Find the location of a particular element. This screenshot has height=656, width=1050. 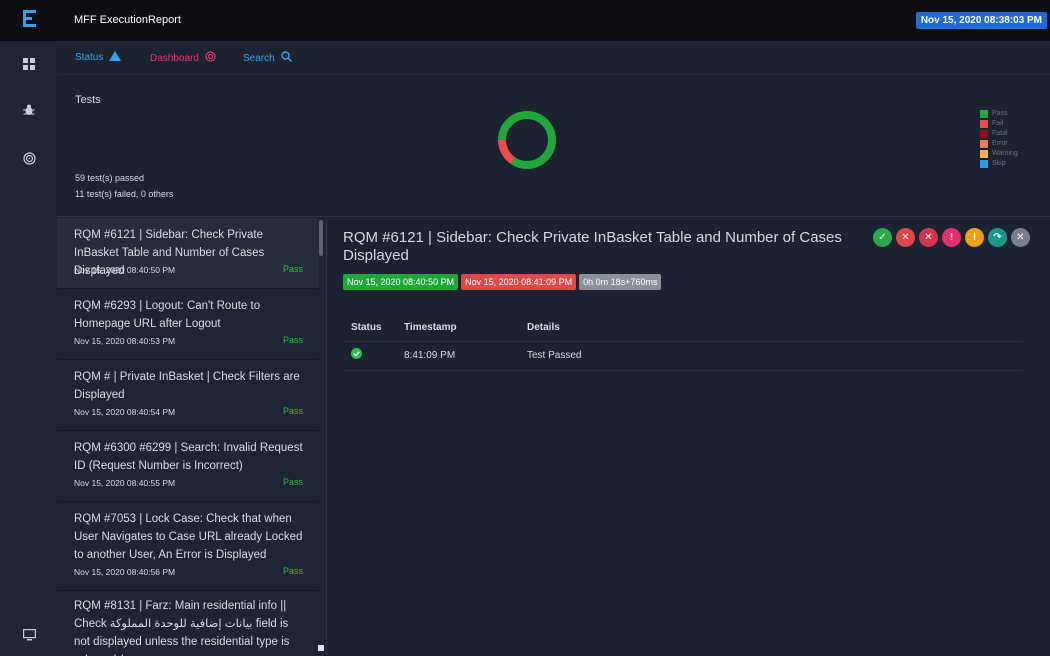

legend-label: Fail is located at coordinates (998, 123).